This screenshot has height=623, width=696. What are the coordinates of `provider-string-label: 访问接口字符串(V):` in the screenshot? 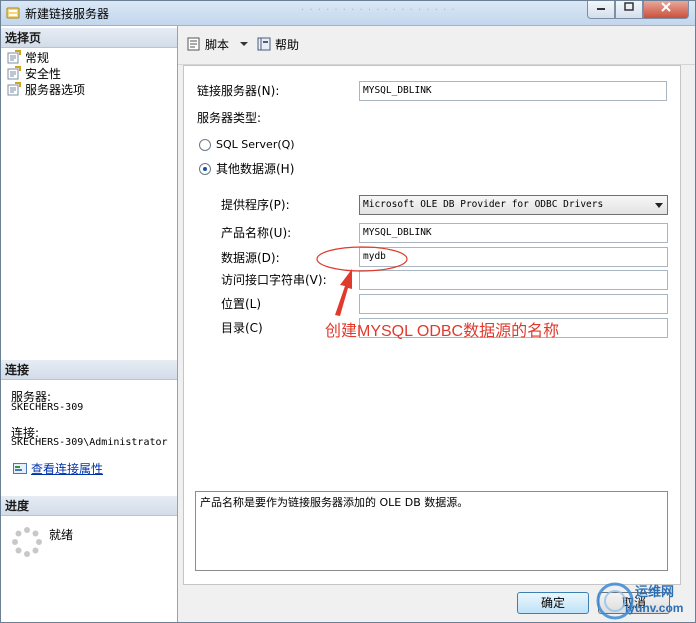 It's located at (274, 280).